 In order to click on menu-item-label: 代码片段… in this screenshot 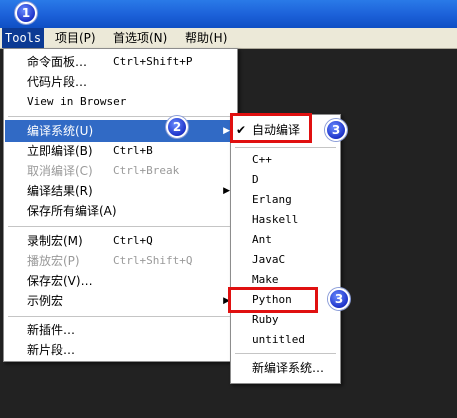, I will do `click(57, 82)`.